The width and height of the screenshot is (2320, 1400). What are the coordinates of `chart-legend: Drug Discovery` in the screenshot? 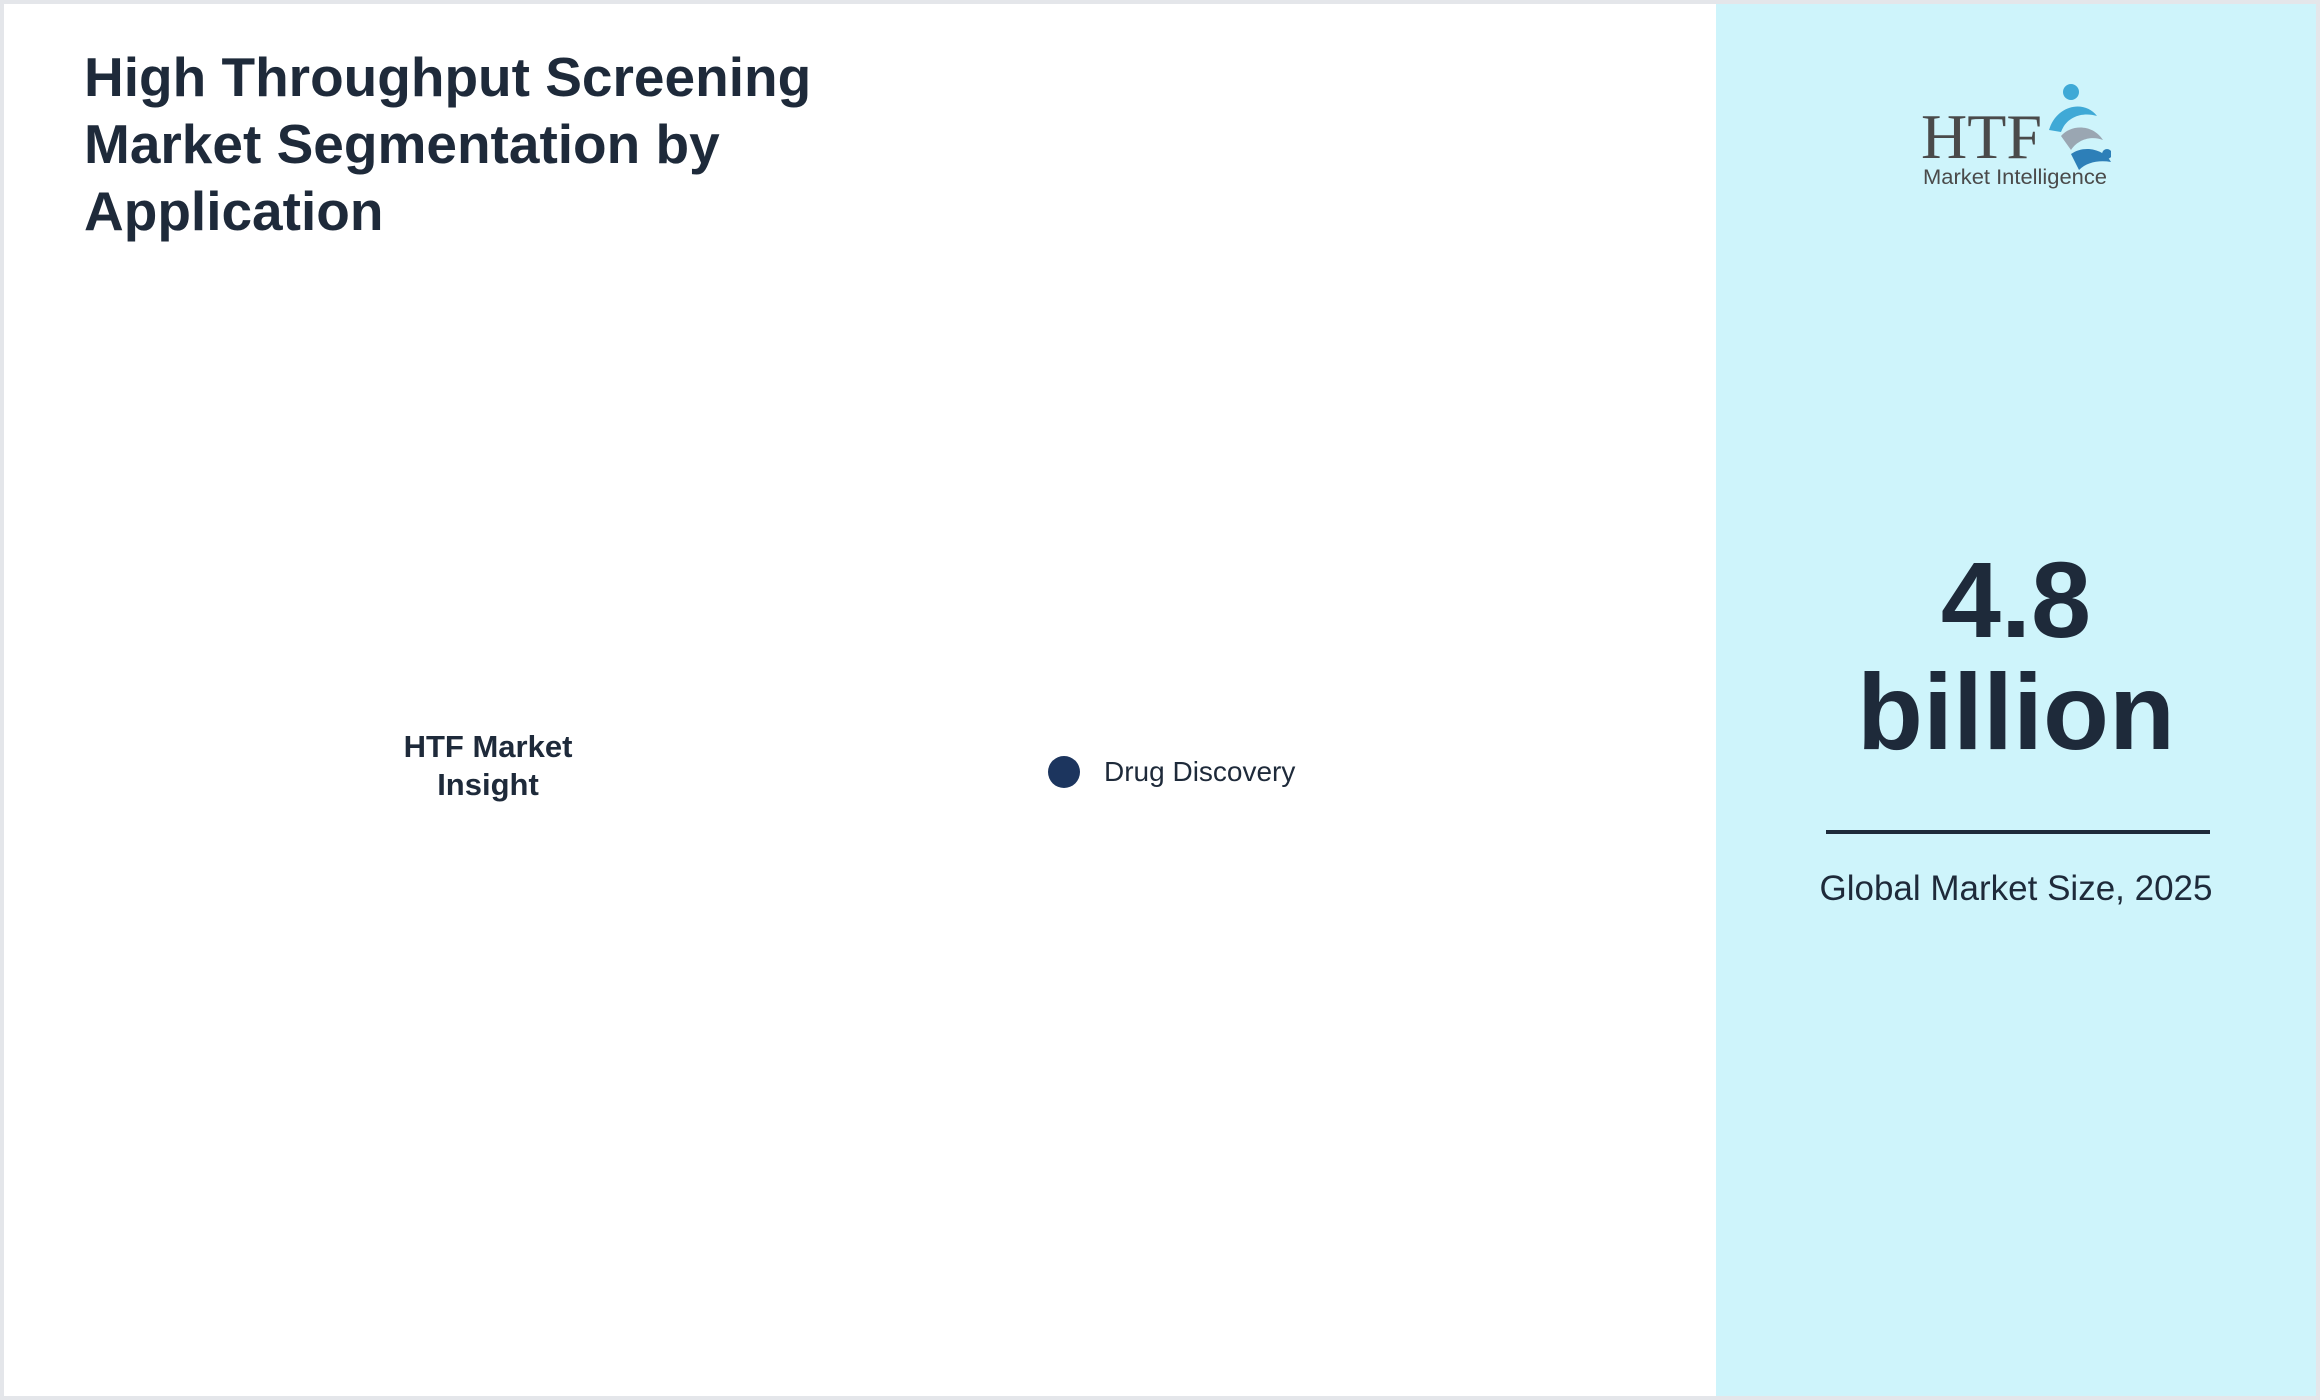 It's located at (1171, 772).